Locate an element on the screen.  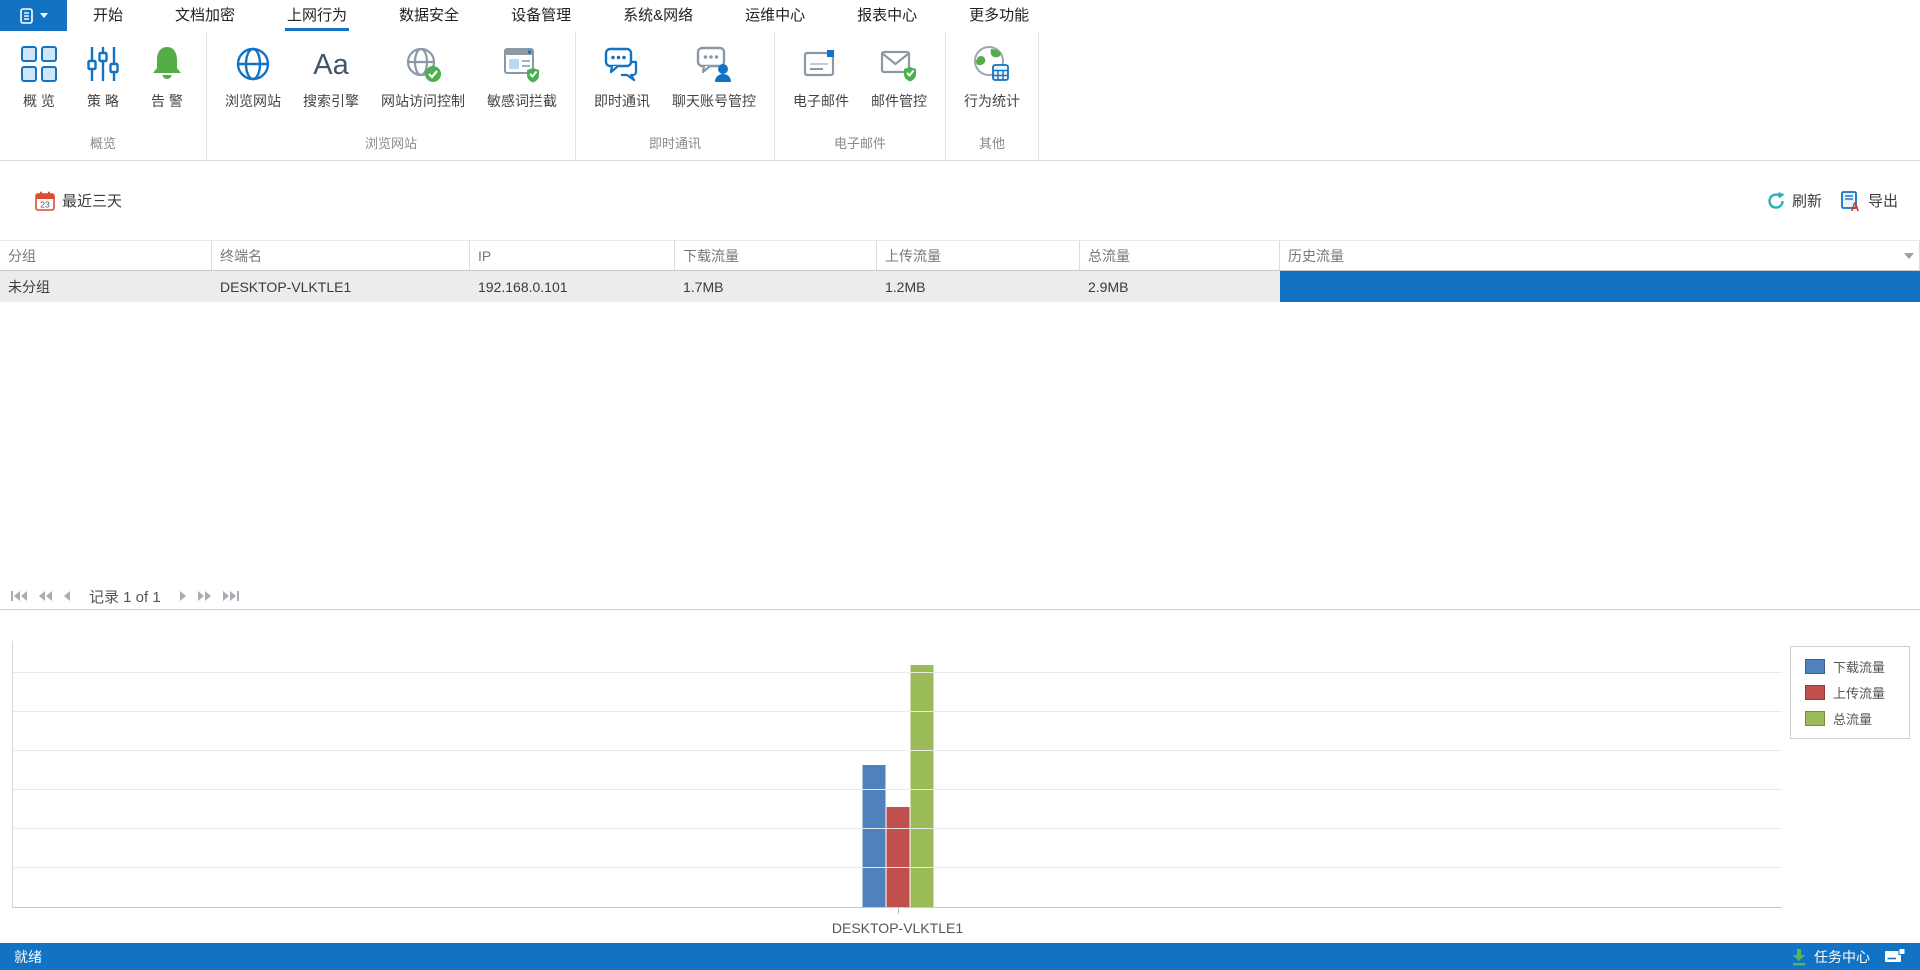
ribbon-item-browse-website: 浏览网站 is located at coordinates (253, 77).